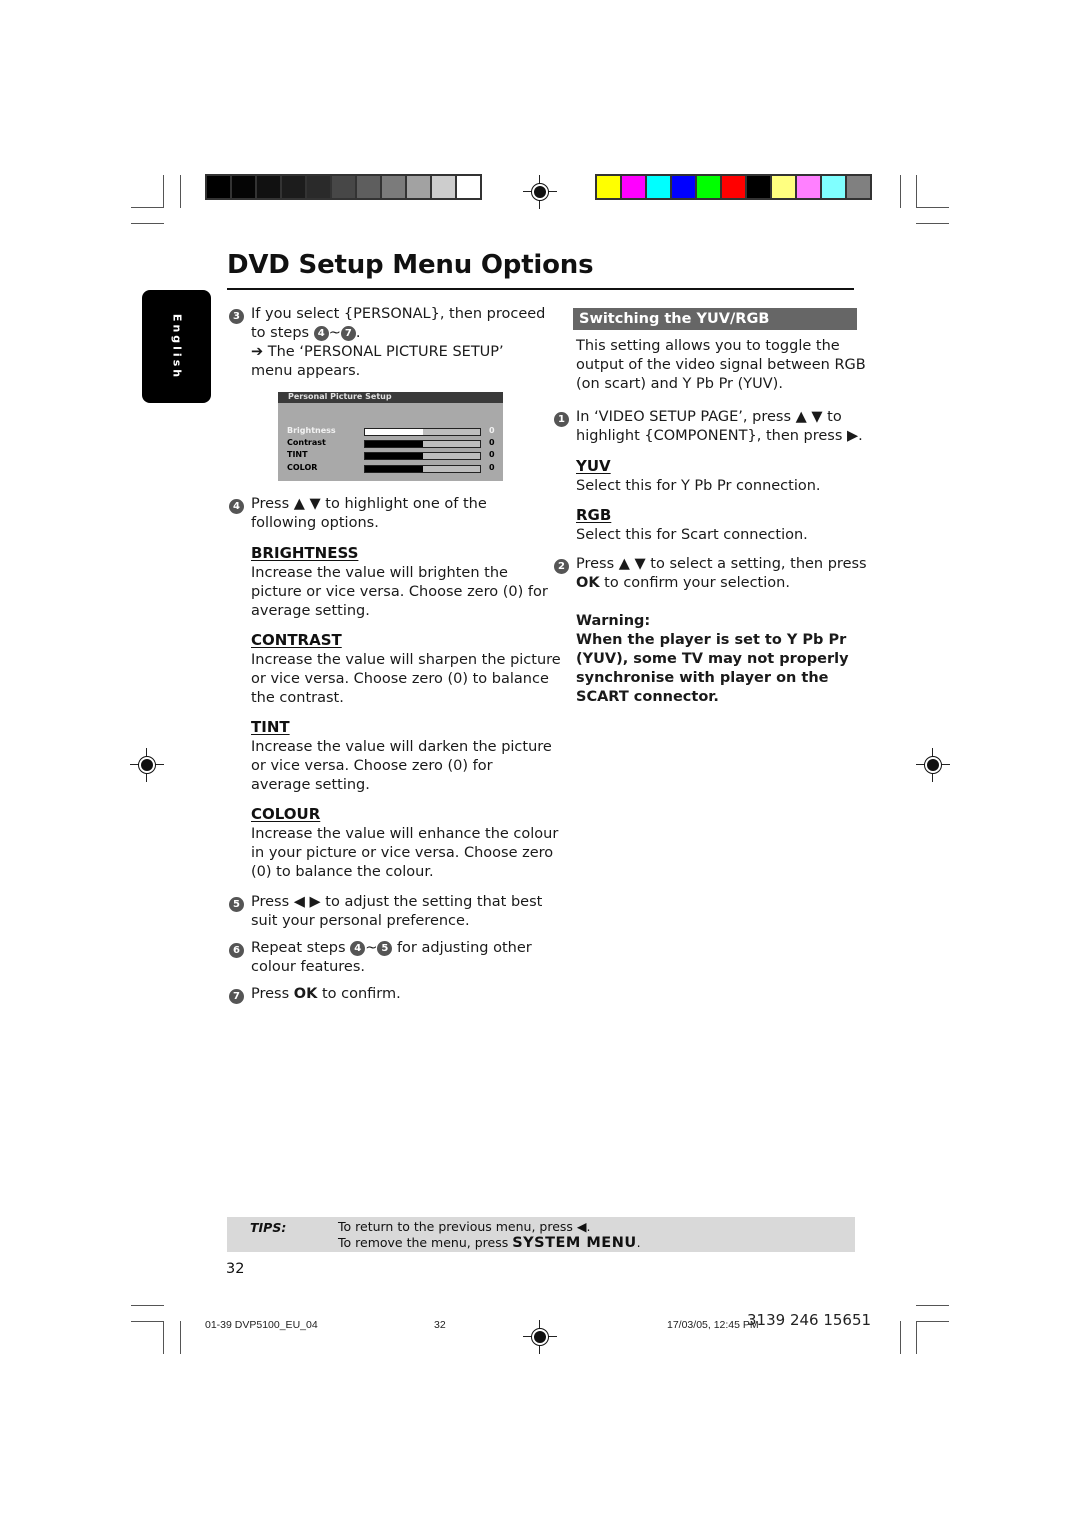 The image size is (1080, 1528). What do you see at coordinates (390, 397) in the screenshot?
I see `menu-title: Personal Picture Setup` at bounding box center [390, 397].